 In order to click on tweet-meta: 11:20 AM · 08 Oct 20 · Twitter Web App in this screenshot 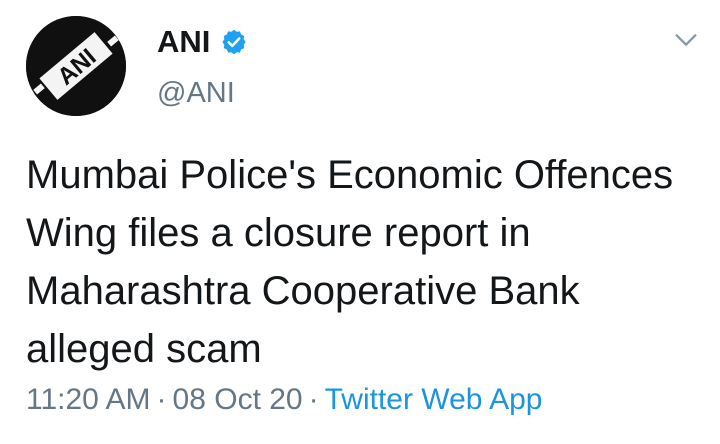, I will do `click(284, 400)`.